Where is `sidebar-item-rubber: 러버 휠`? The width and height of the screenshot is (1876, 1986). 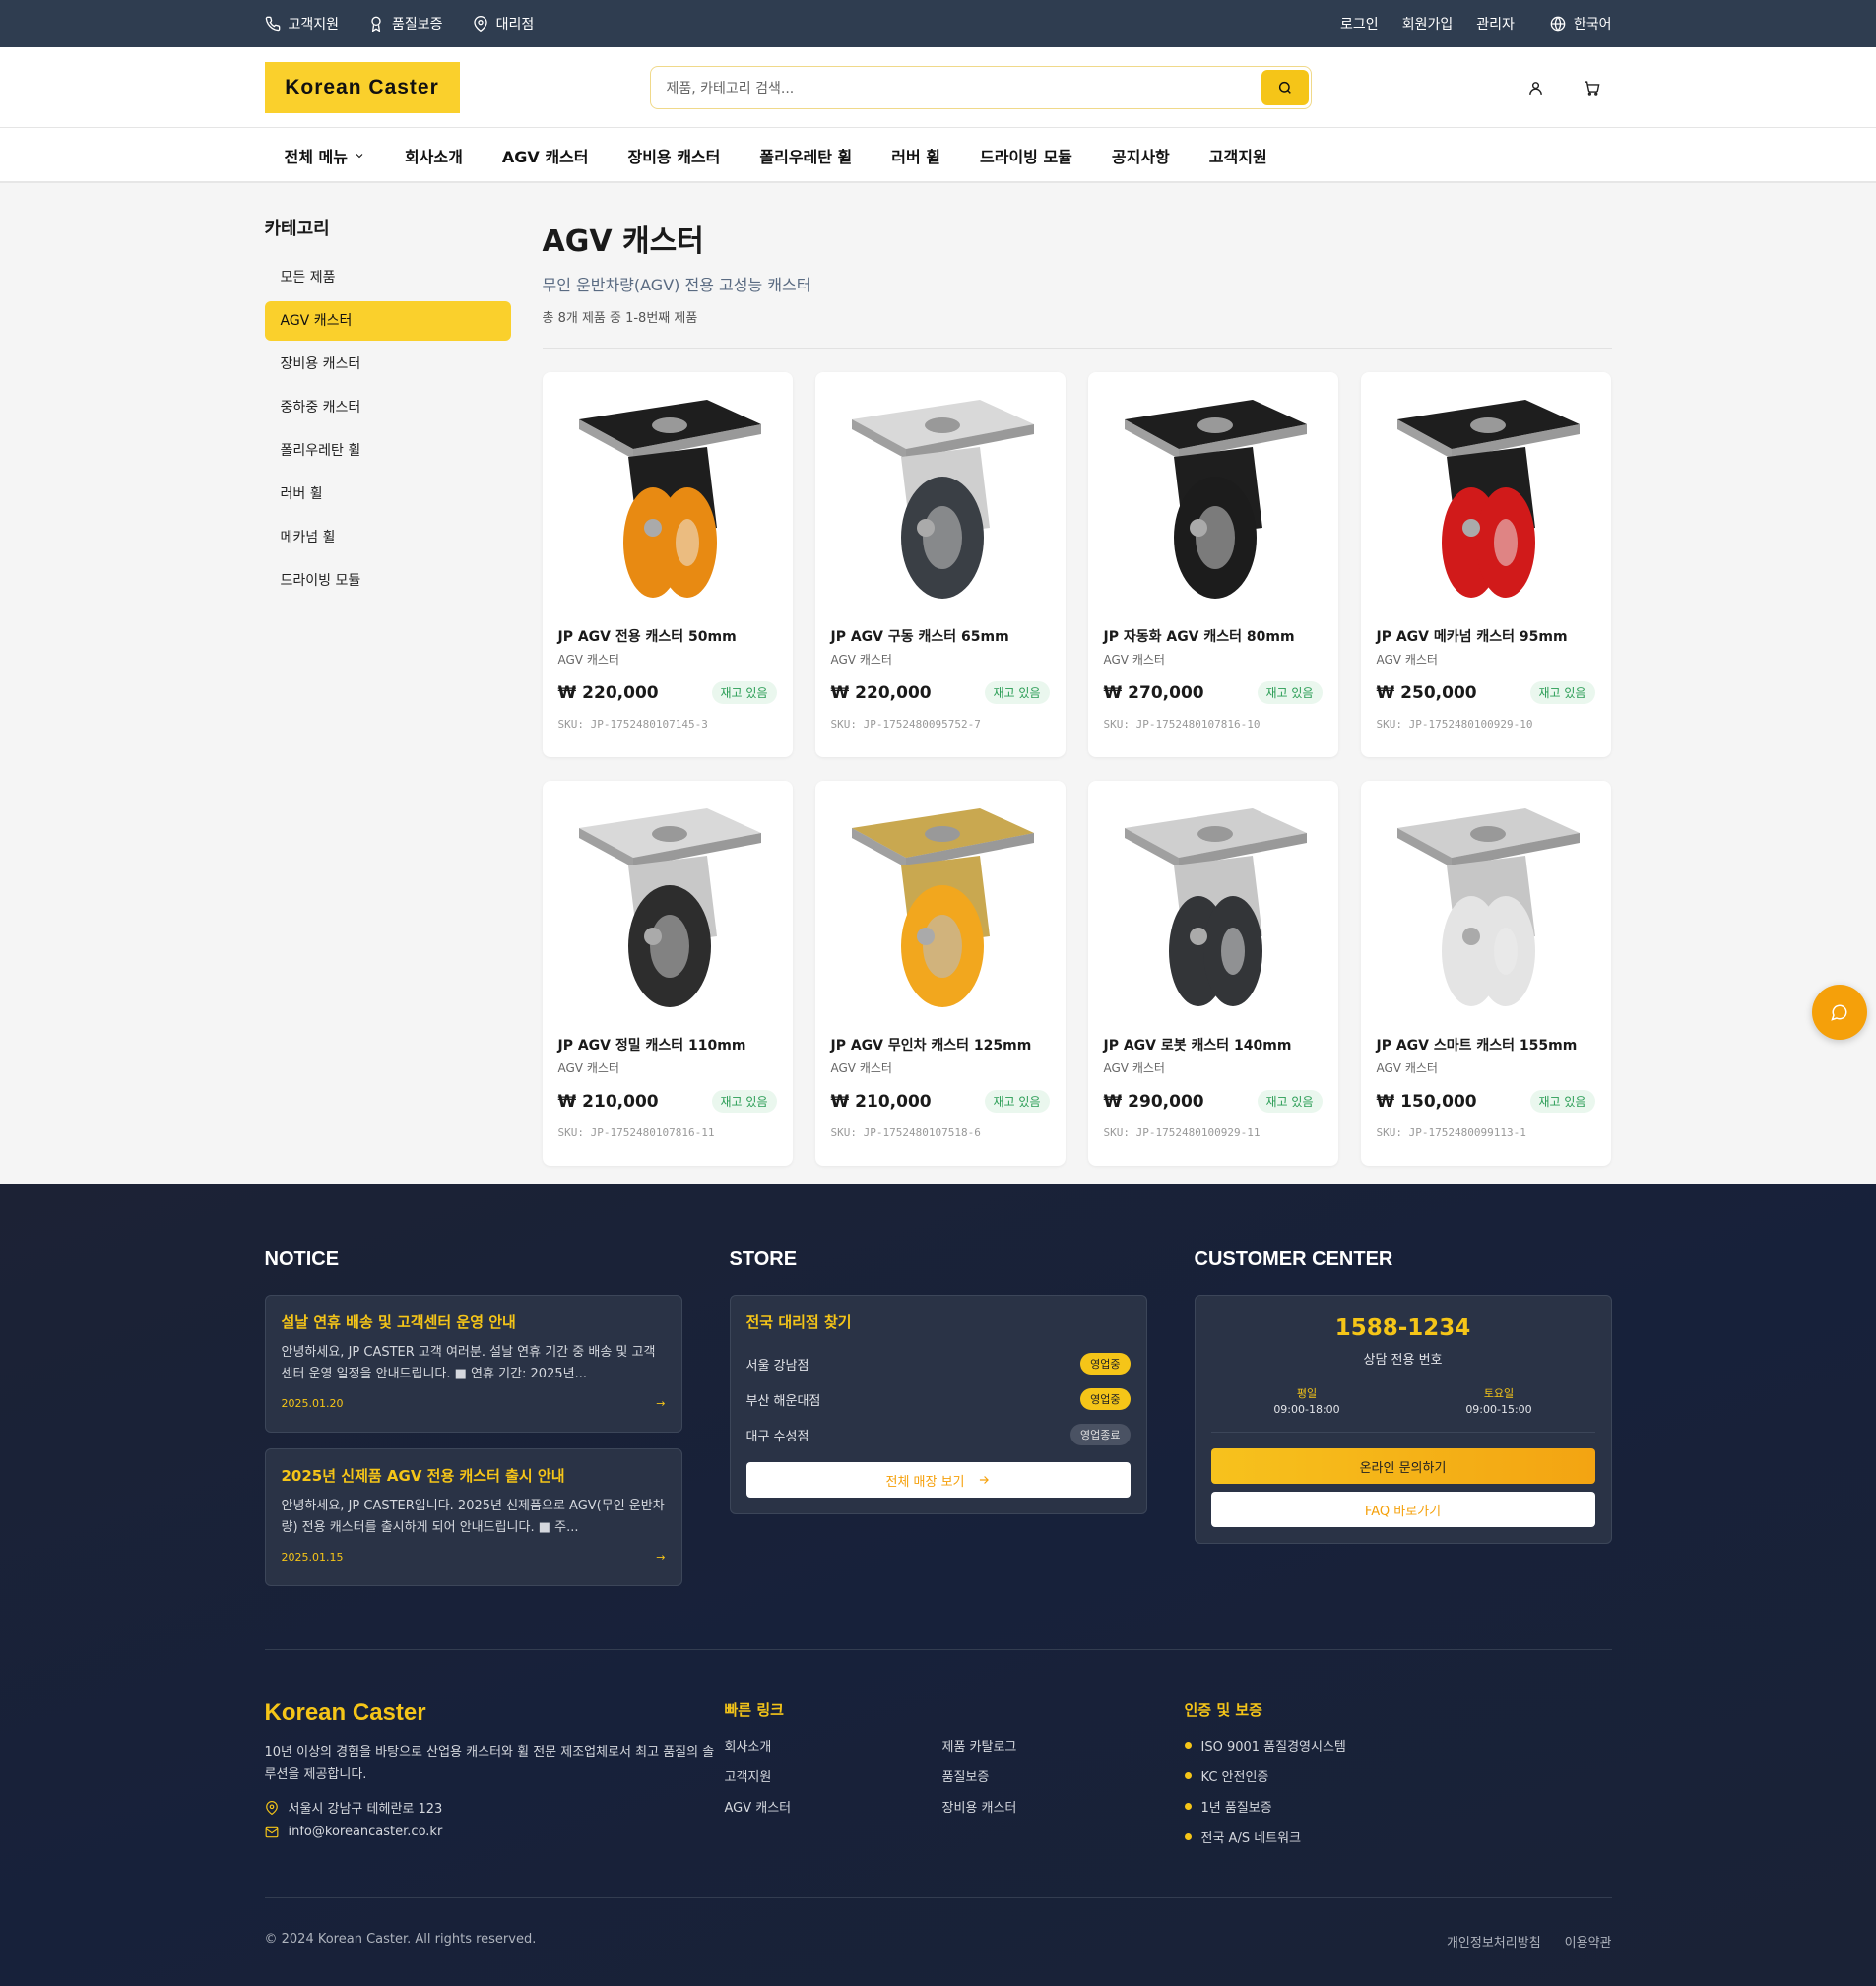 sidebar-item-rubber: 러버 휠 is located at coordinates (388, 494).